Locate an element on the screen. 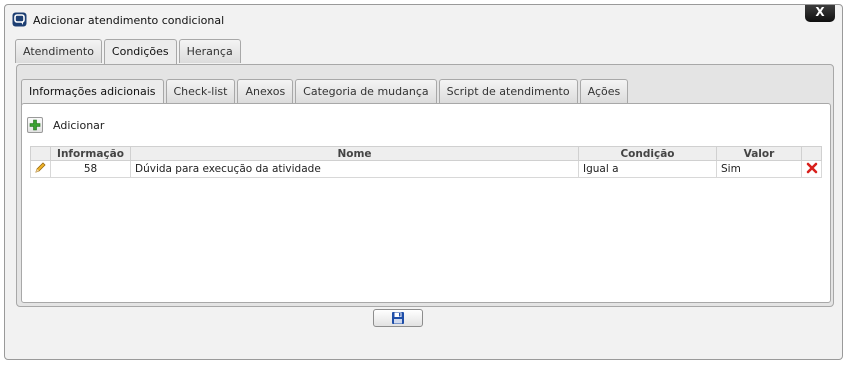 The width and height of the screenshot is (849, 365). tab-atendimento: Atendimento is located at coordinates (58, 51).